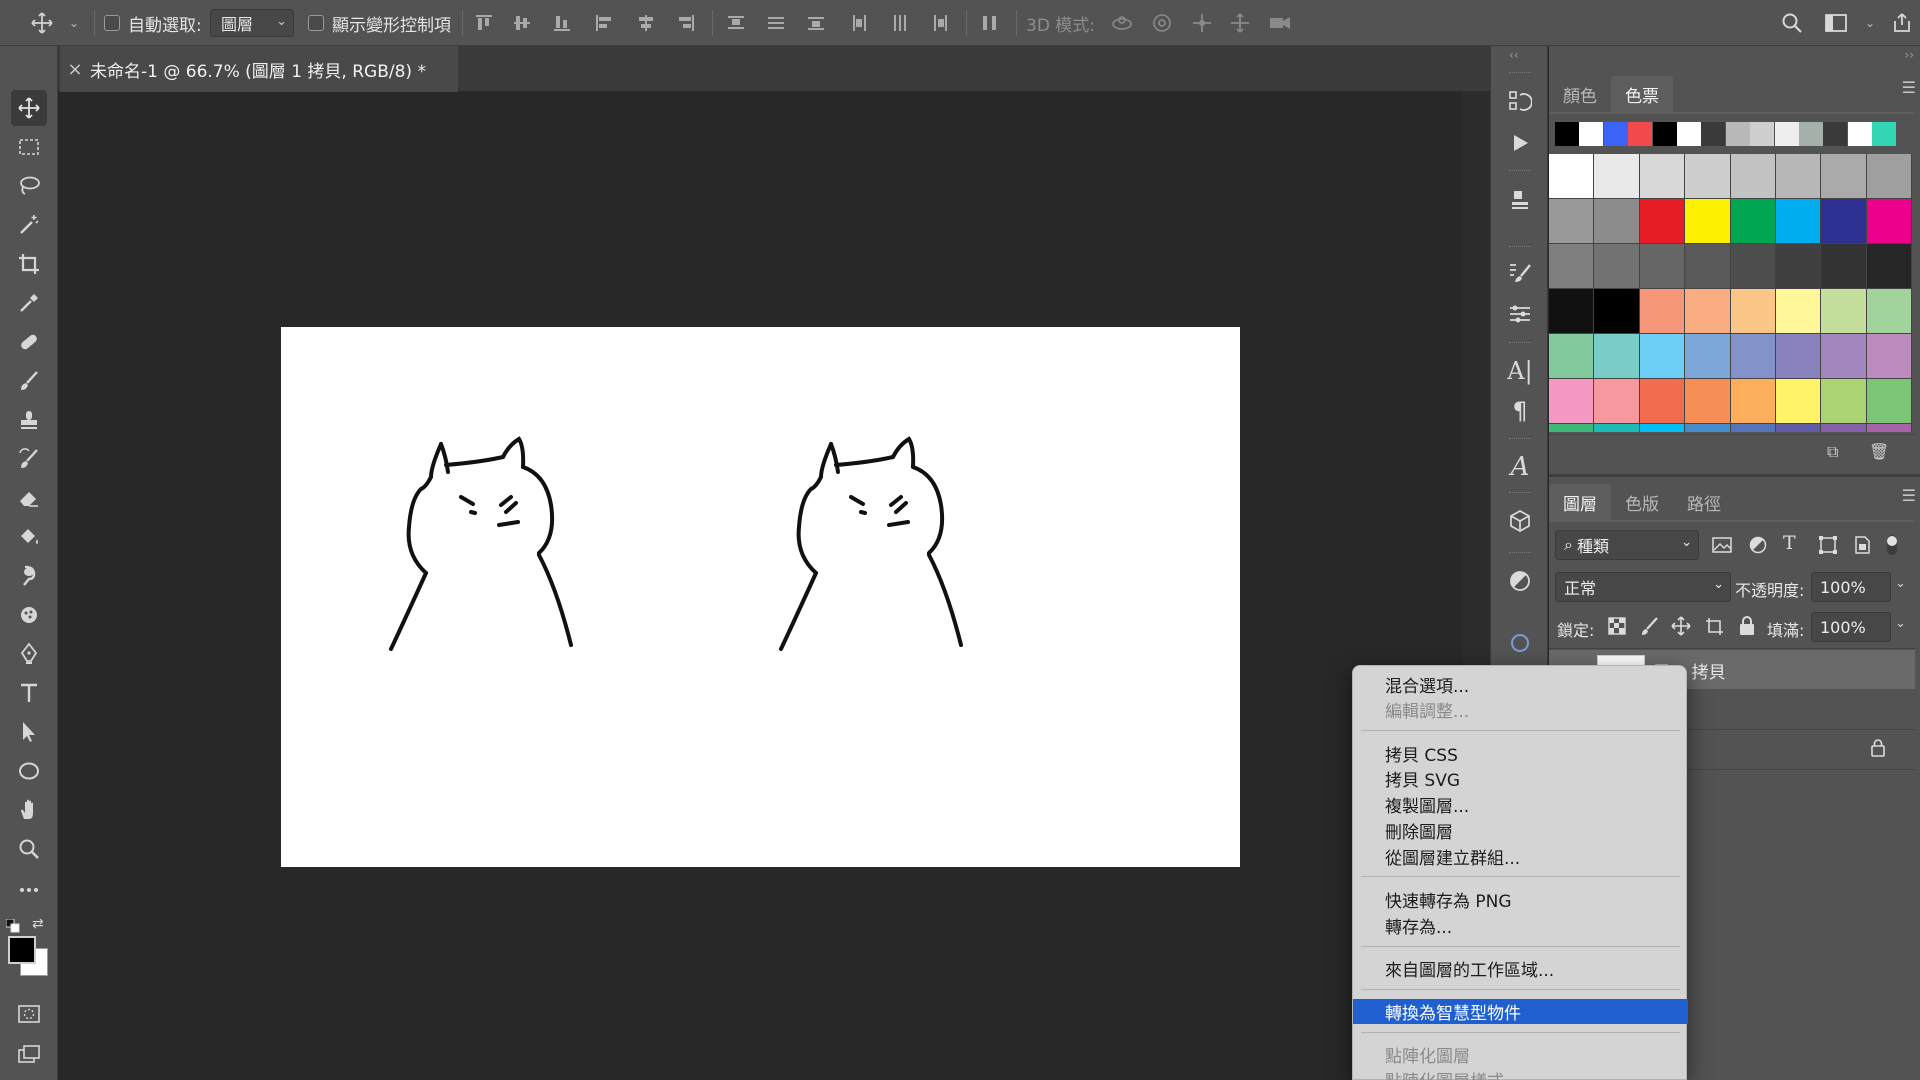 The width and height of the screenshot is (1920, 1080). What do you see at coordinates (1520, 199) in the screenshot?
I see `3d-panel-icon` at bounding box center [1520, 199].